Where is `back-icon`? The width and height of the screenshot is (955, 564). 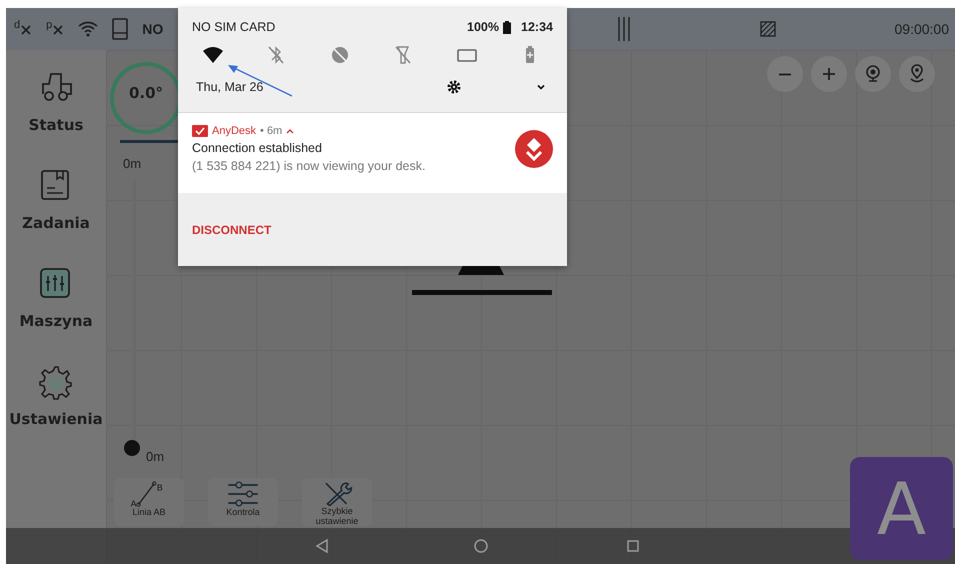
back-icon is located at coordinates (322, 546).